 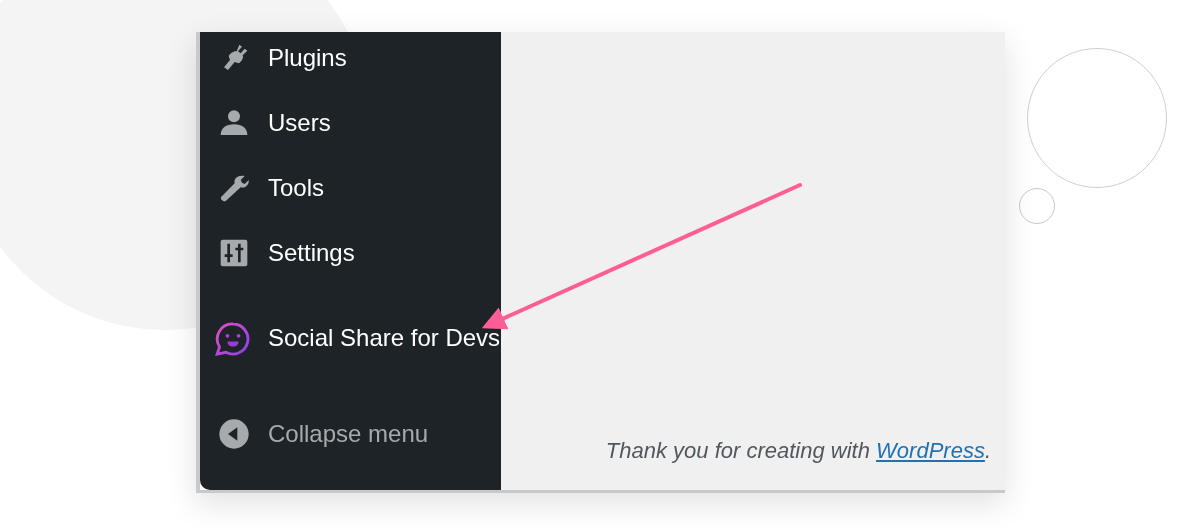 What do you see at coordinates (350, 72) in the screenshot?
I see `menu-item: Plugins` at bounding box center [350, 72].